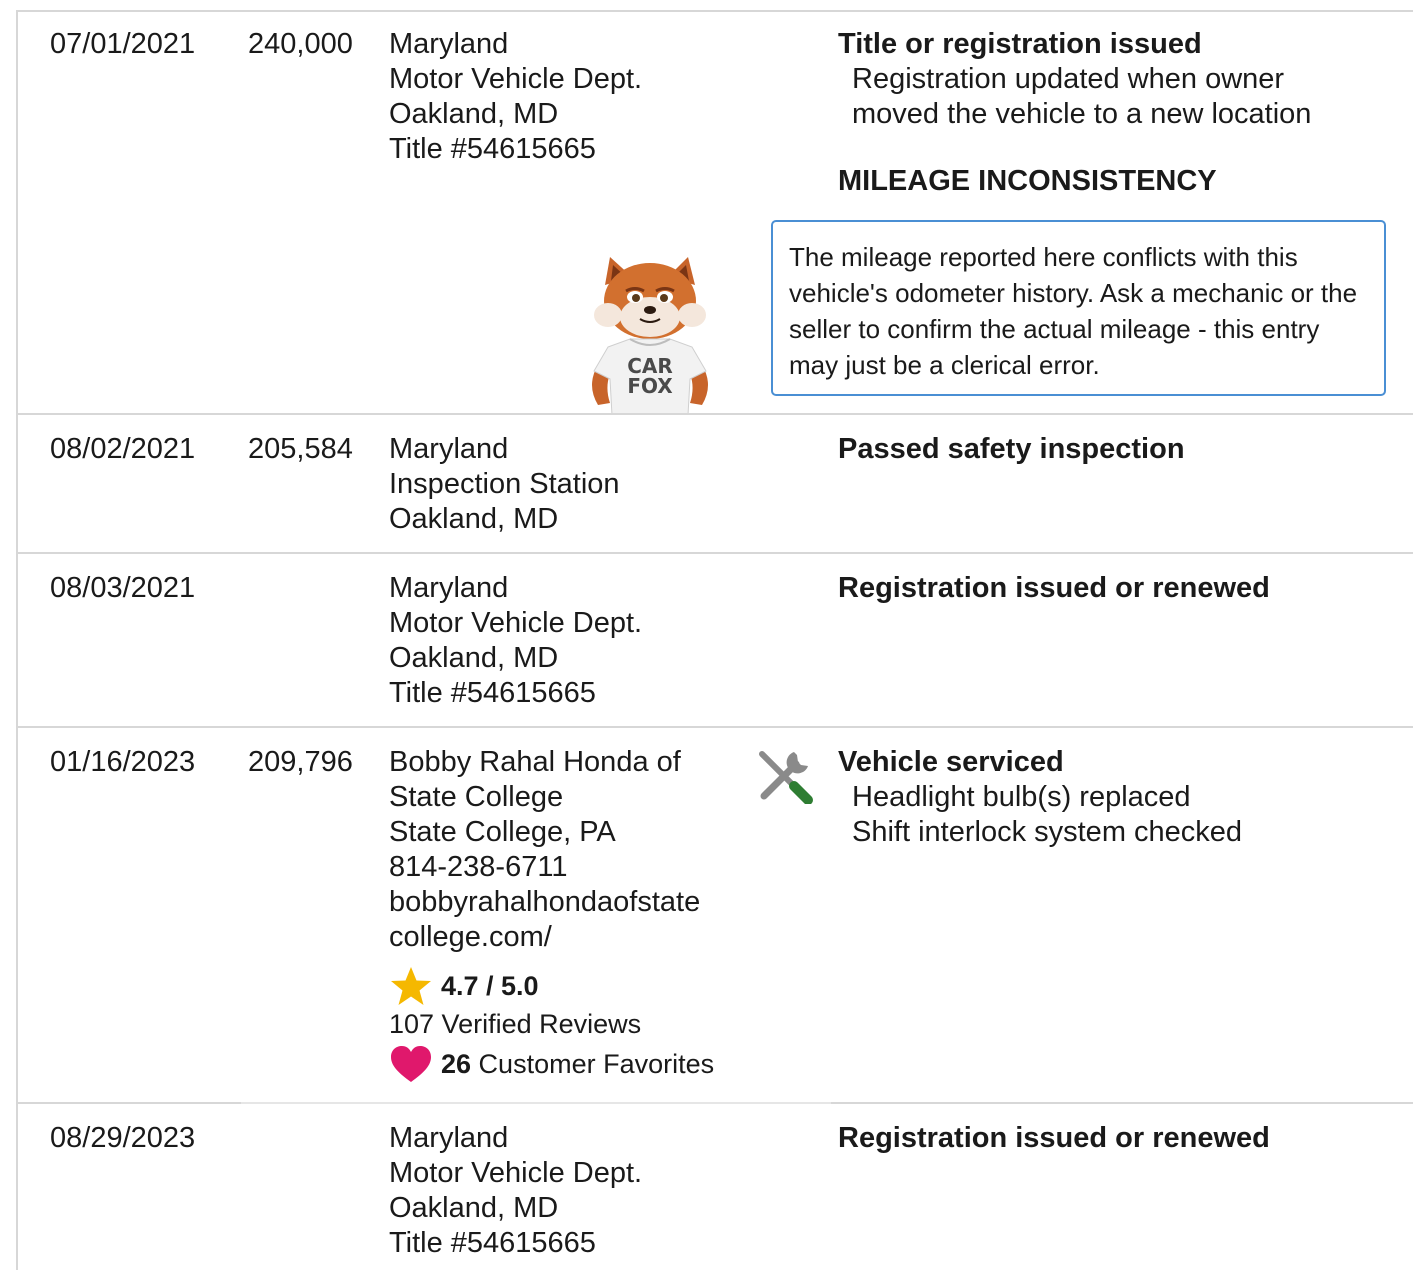  I want to click on dealer-phone: 814-238-6711, so click(544, 867).